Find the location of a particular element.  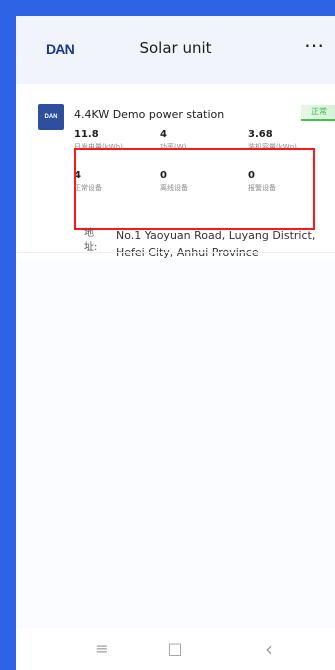

system-navigation-bar: ≡ □ ‹ is located at coordinates (175, 649).